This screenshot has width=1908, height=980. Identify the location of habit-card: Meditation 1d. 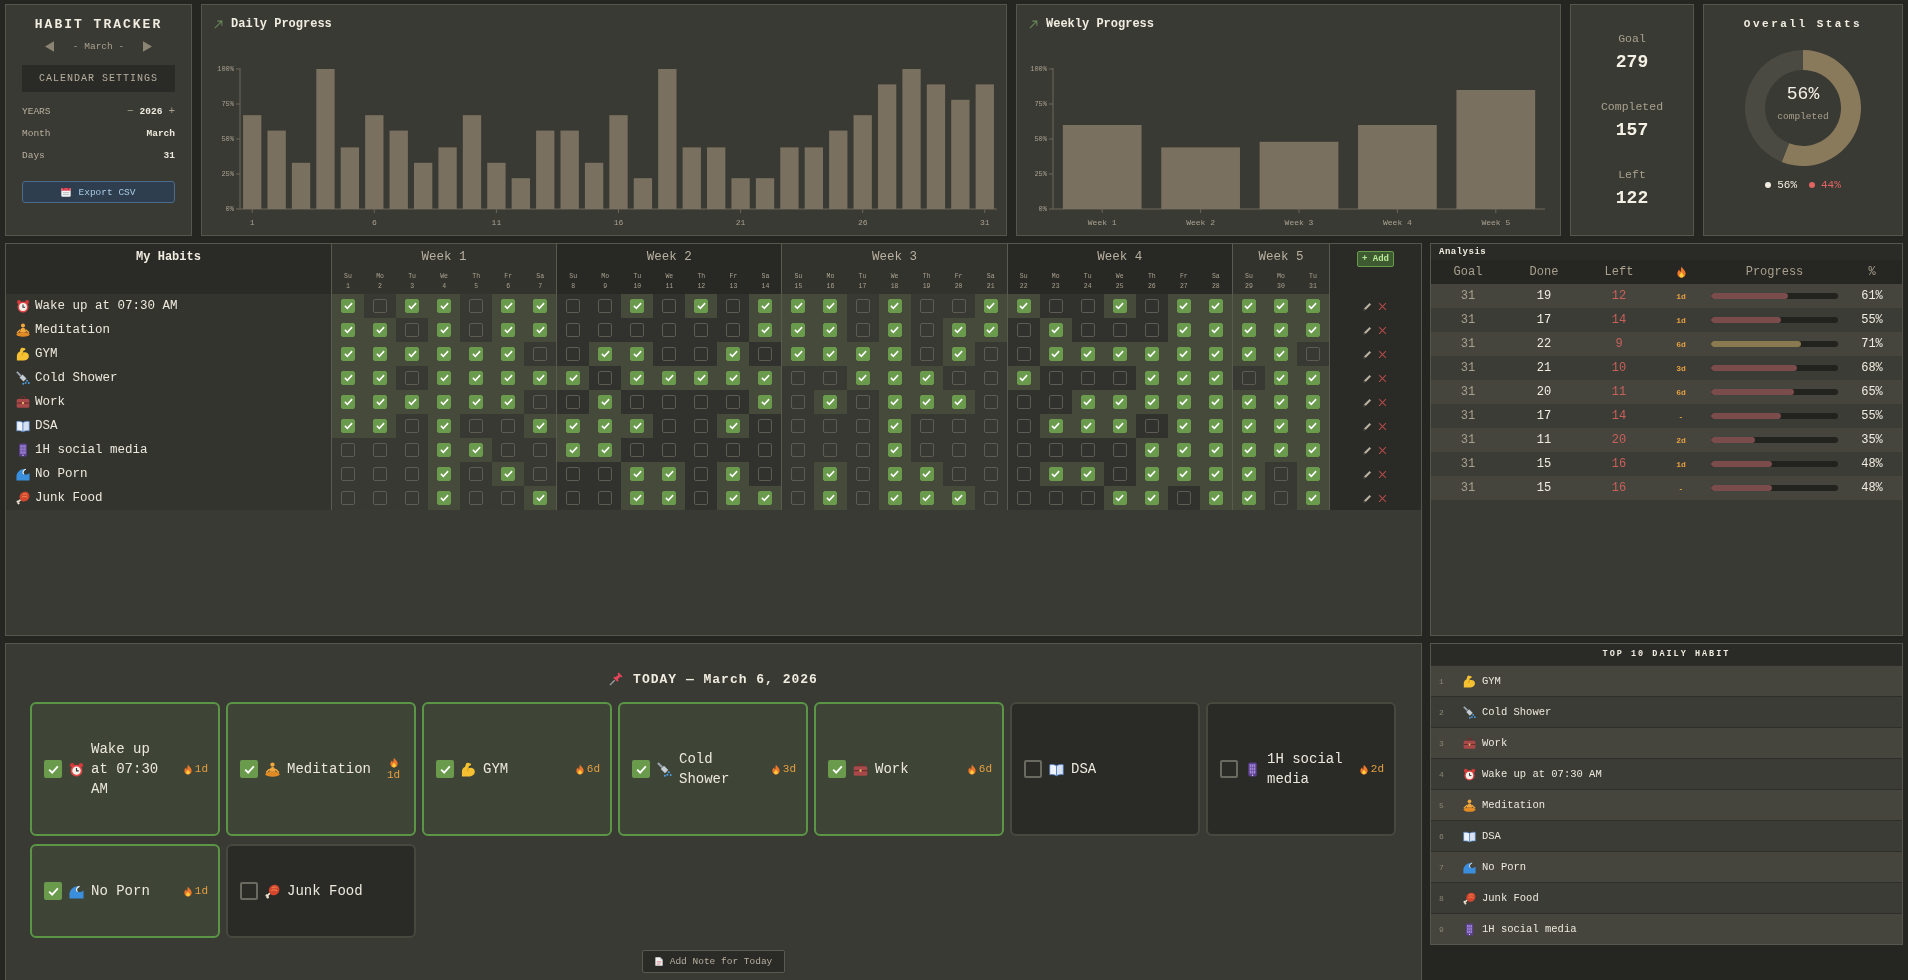
(321, 769).